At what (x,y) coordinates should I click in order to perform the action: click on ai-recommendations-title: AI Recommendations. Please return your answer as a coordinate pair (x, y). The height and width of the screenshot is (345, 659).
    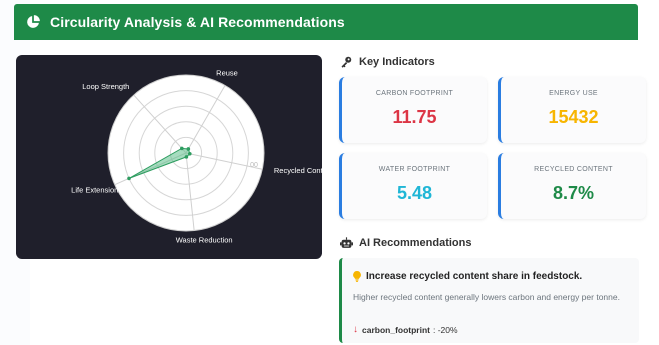
    Looking at the image, I should click on (405, 243).